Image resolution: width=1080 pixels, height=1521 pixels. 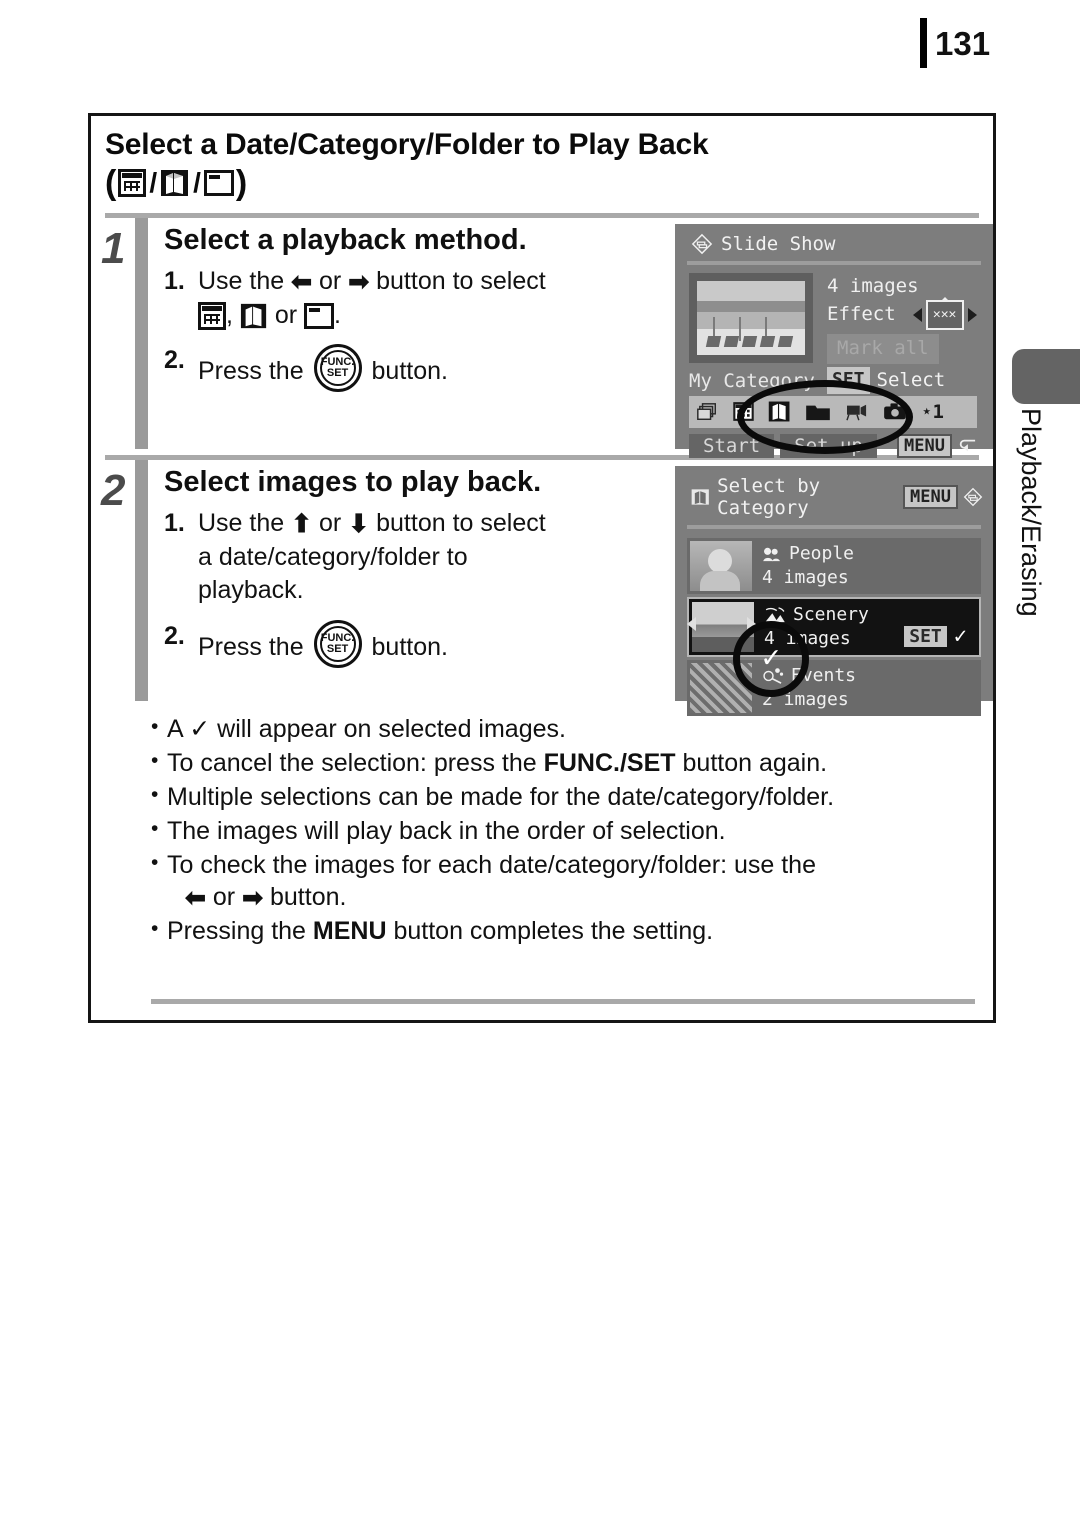 What do you see at coordinates (751, 762) in the screenshot?
I see `note-2-c: button again.` at bounding box center [751, 762].